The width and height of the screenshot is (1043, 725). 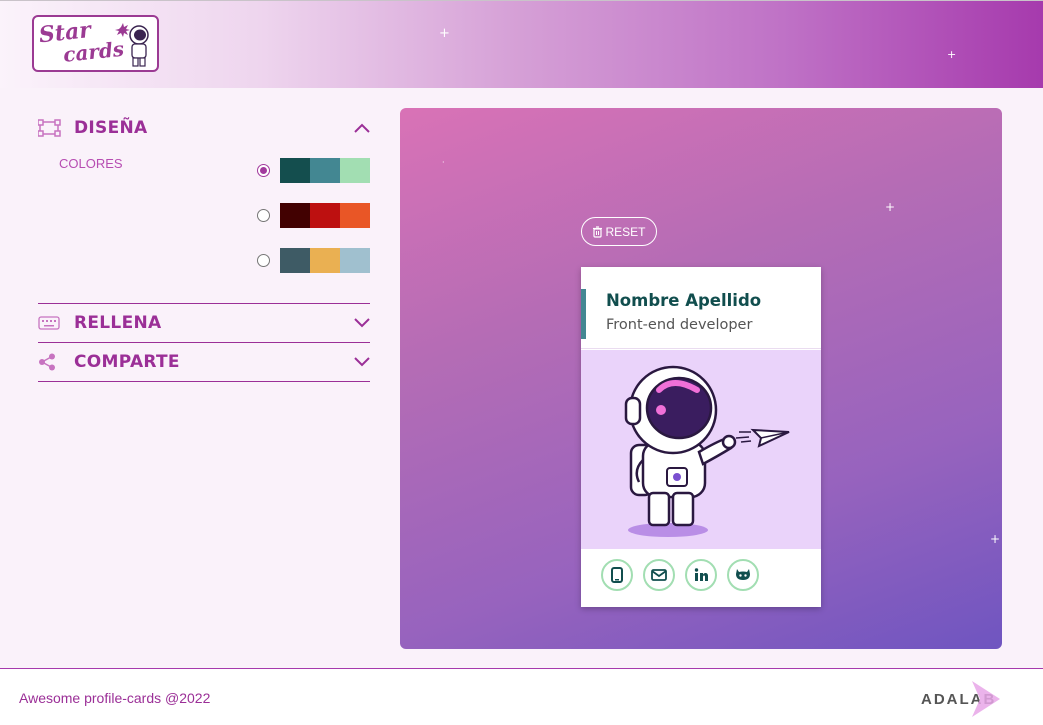 I want to click on card-job: Front-end developer, so click(x=679, y=325).